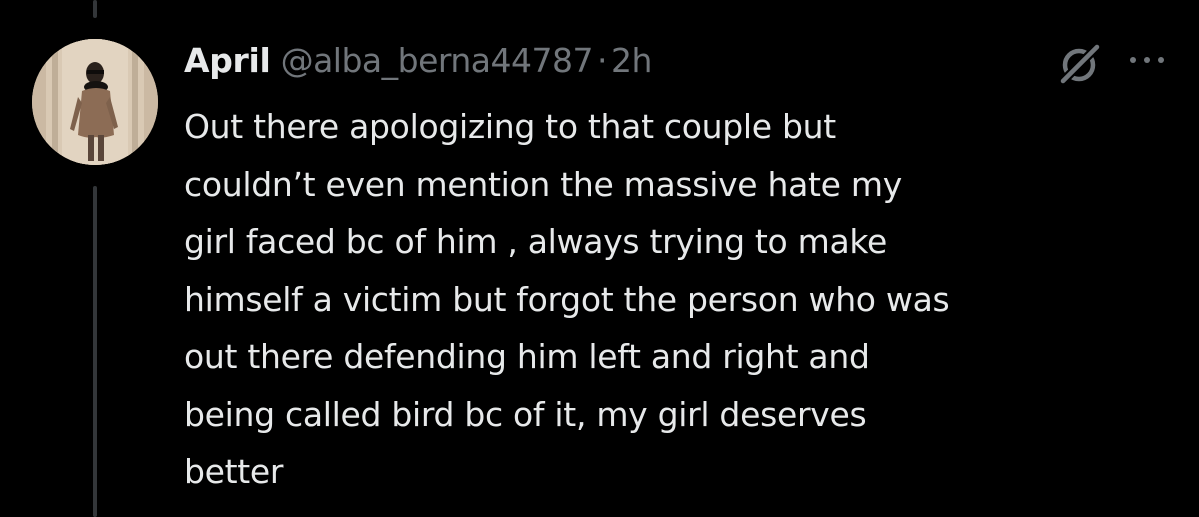  I want to click on avatar-photo, so click(95, 102).